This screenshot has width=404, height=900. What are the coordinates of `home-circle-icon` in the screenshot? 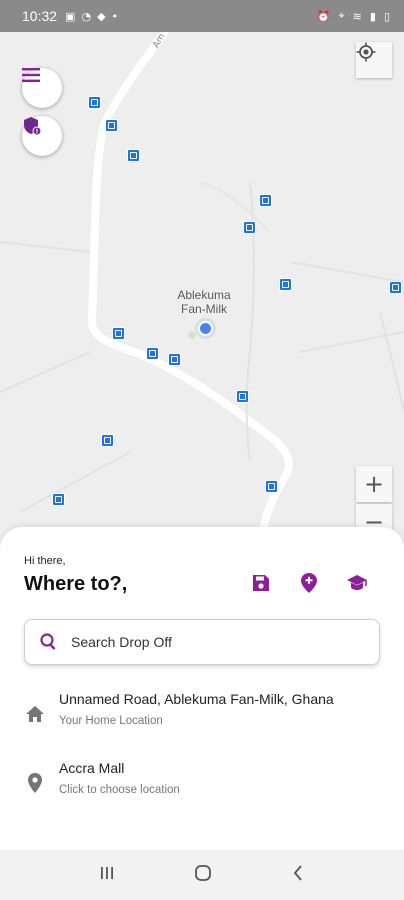 It's located at (203, 873).